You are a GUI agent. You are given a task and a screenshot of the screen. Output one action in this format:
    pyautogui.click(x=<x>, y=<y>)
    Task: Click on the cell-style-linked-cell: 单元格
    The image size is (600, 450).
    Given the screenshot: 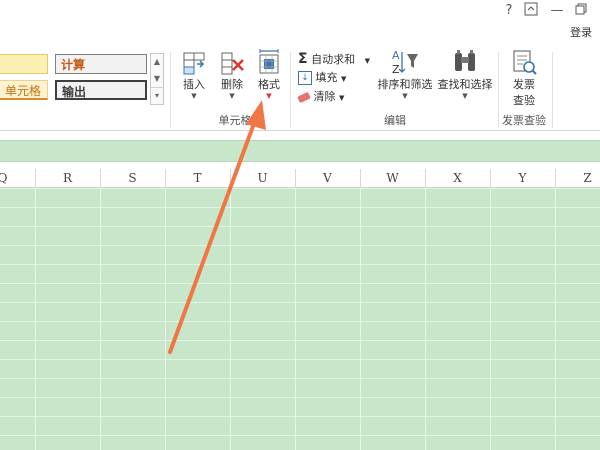 What is the action you would take?
    pyautogui.click(x=24, y=90)
    